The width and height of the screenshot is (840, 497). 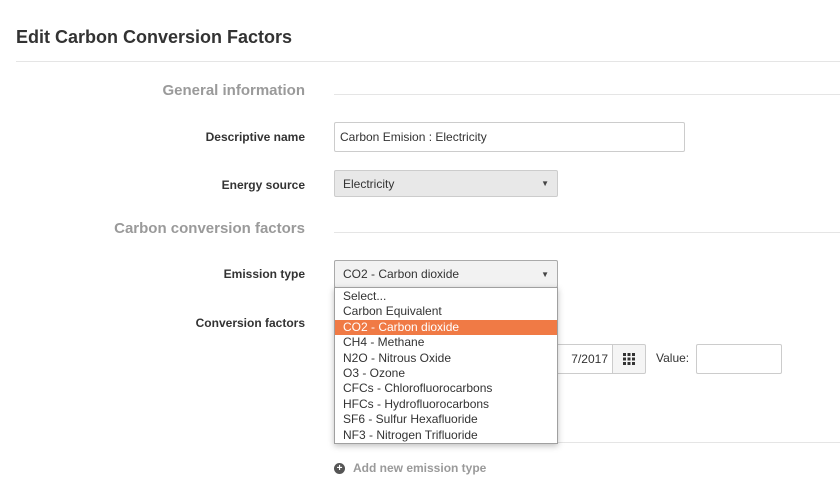 I want to click on section-divider-general, so click(x=587, y=94).